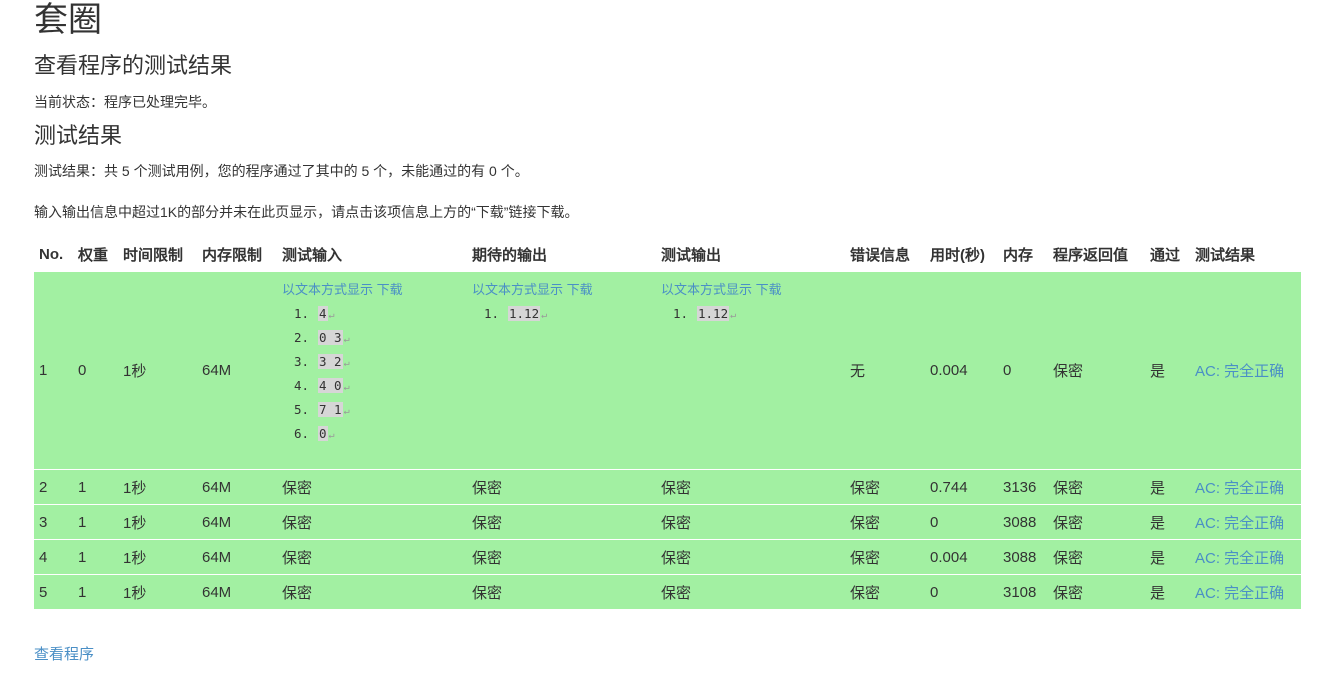 Image resolution: width=1331 pixels, height=675 pixels. What do you see at coordinates (380, 434) in the screenshot?
I see `io-line: 6. 0 ↵` at bounding box center [380, 434].